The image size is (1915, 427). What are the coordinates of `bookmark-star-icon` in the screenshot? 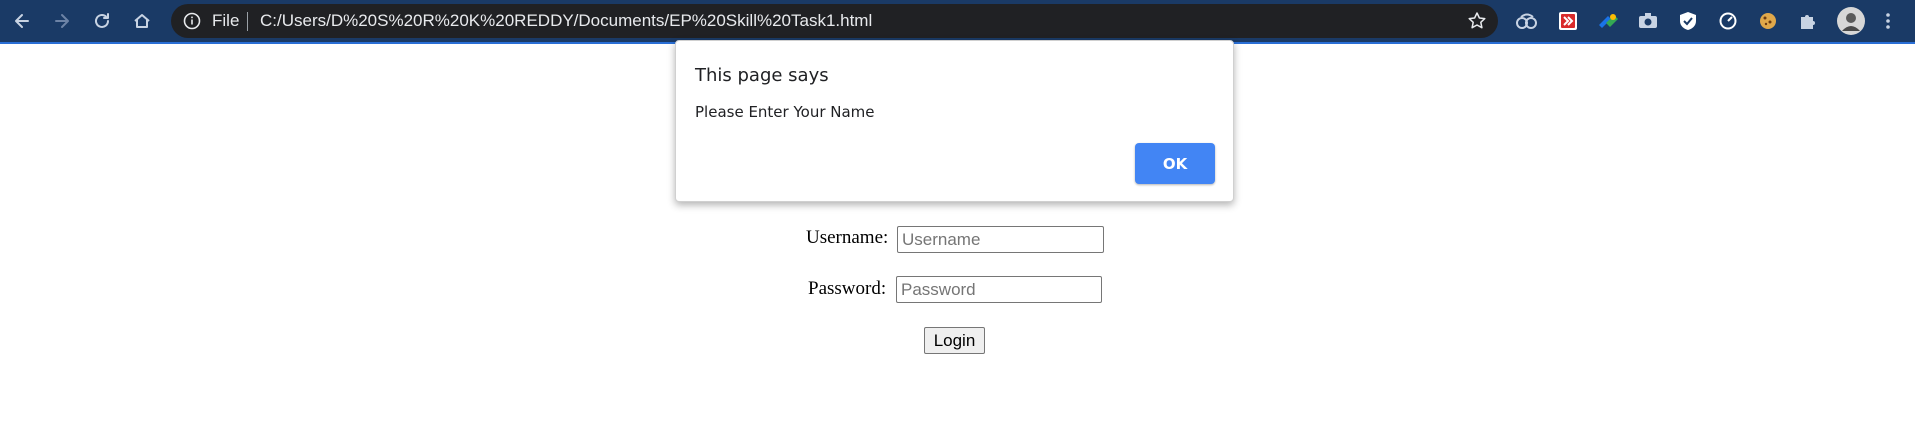 It's located at (1477, 23).